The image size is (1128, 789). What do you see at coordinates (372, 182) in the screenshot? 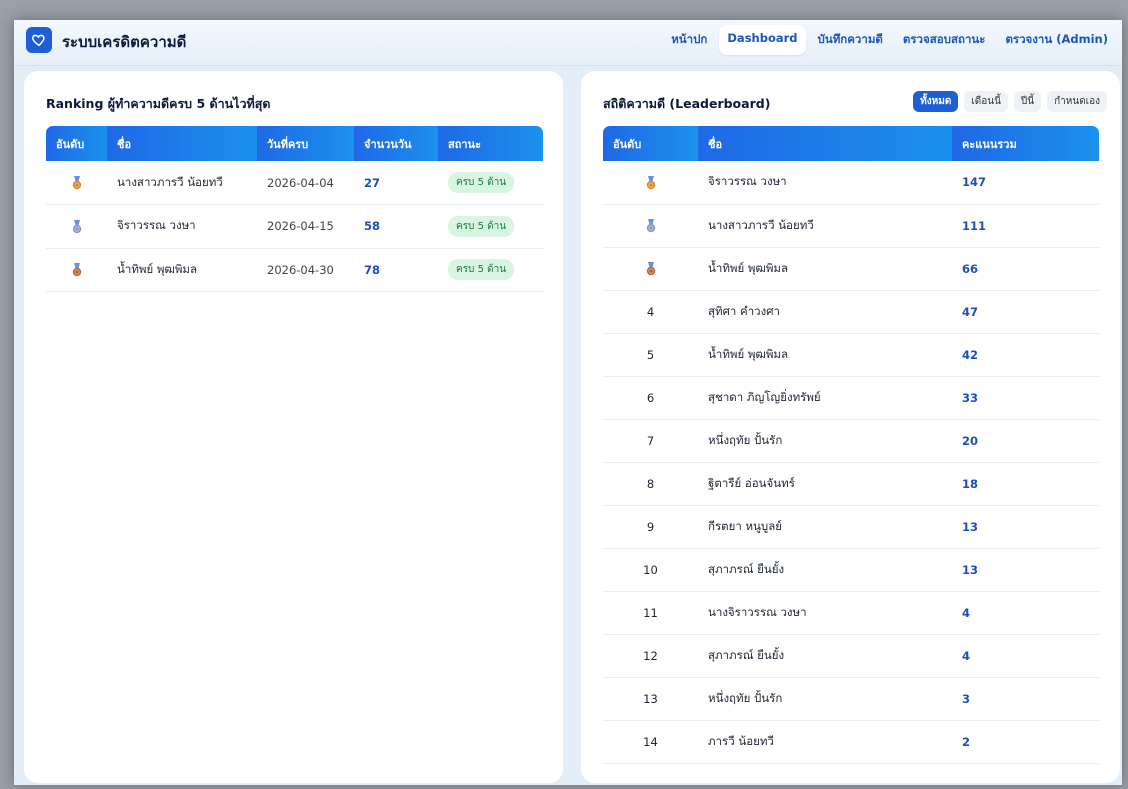
I see `days-cell: 27` at bounding box center [372, 182].